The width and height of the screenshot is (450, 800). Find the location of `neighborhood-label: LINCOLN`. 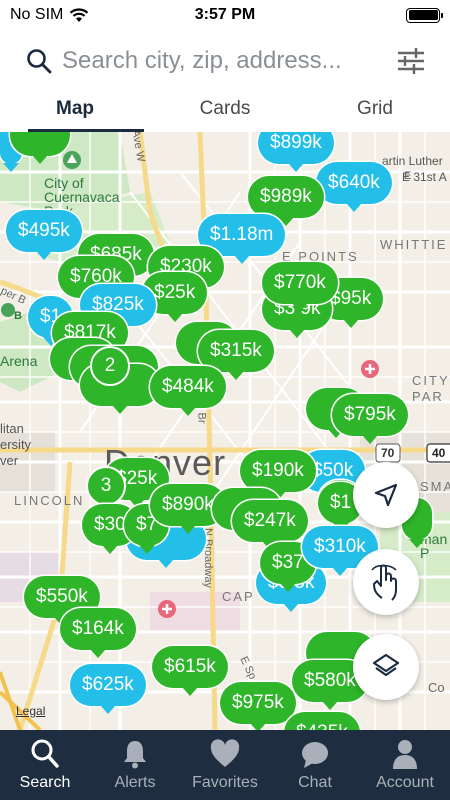

neighborhood-label: LINCOLN is located at coordinates (49, 500).